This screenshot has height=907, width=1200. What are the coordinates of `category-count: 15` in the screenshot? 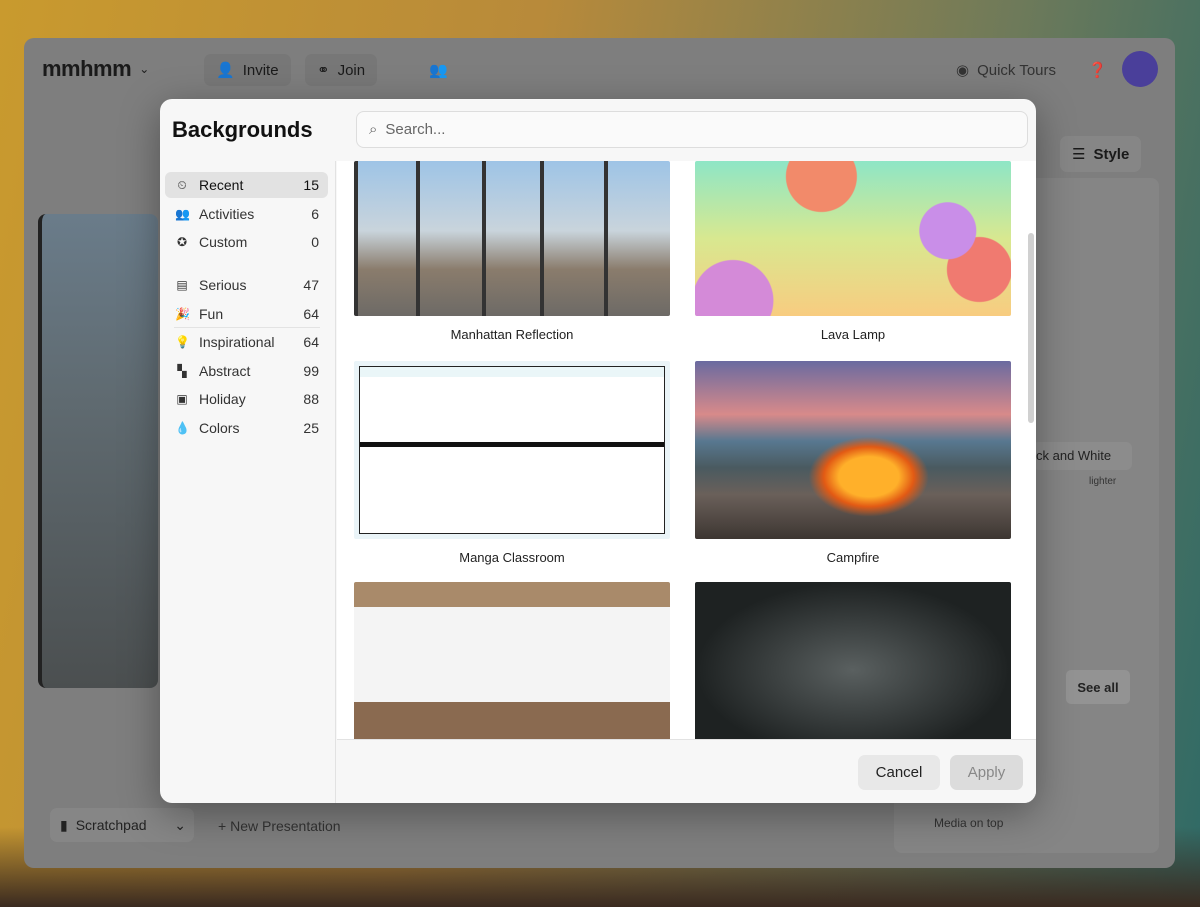 It's located at (311, 185).